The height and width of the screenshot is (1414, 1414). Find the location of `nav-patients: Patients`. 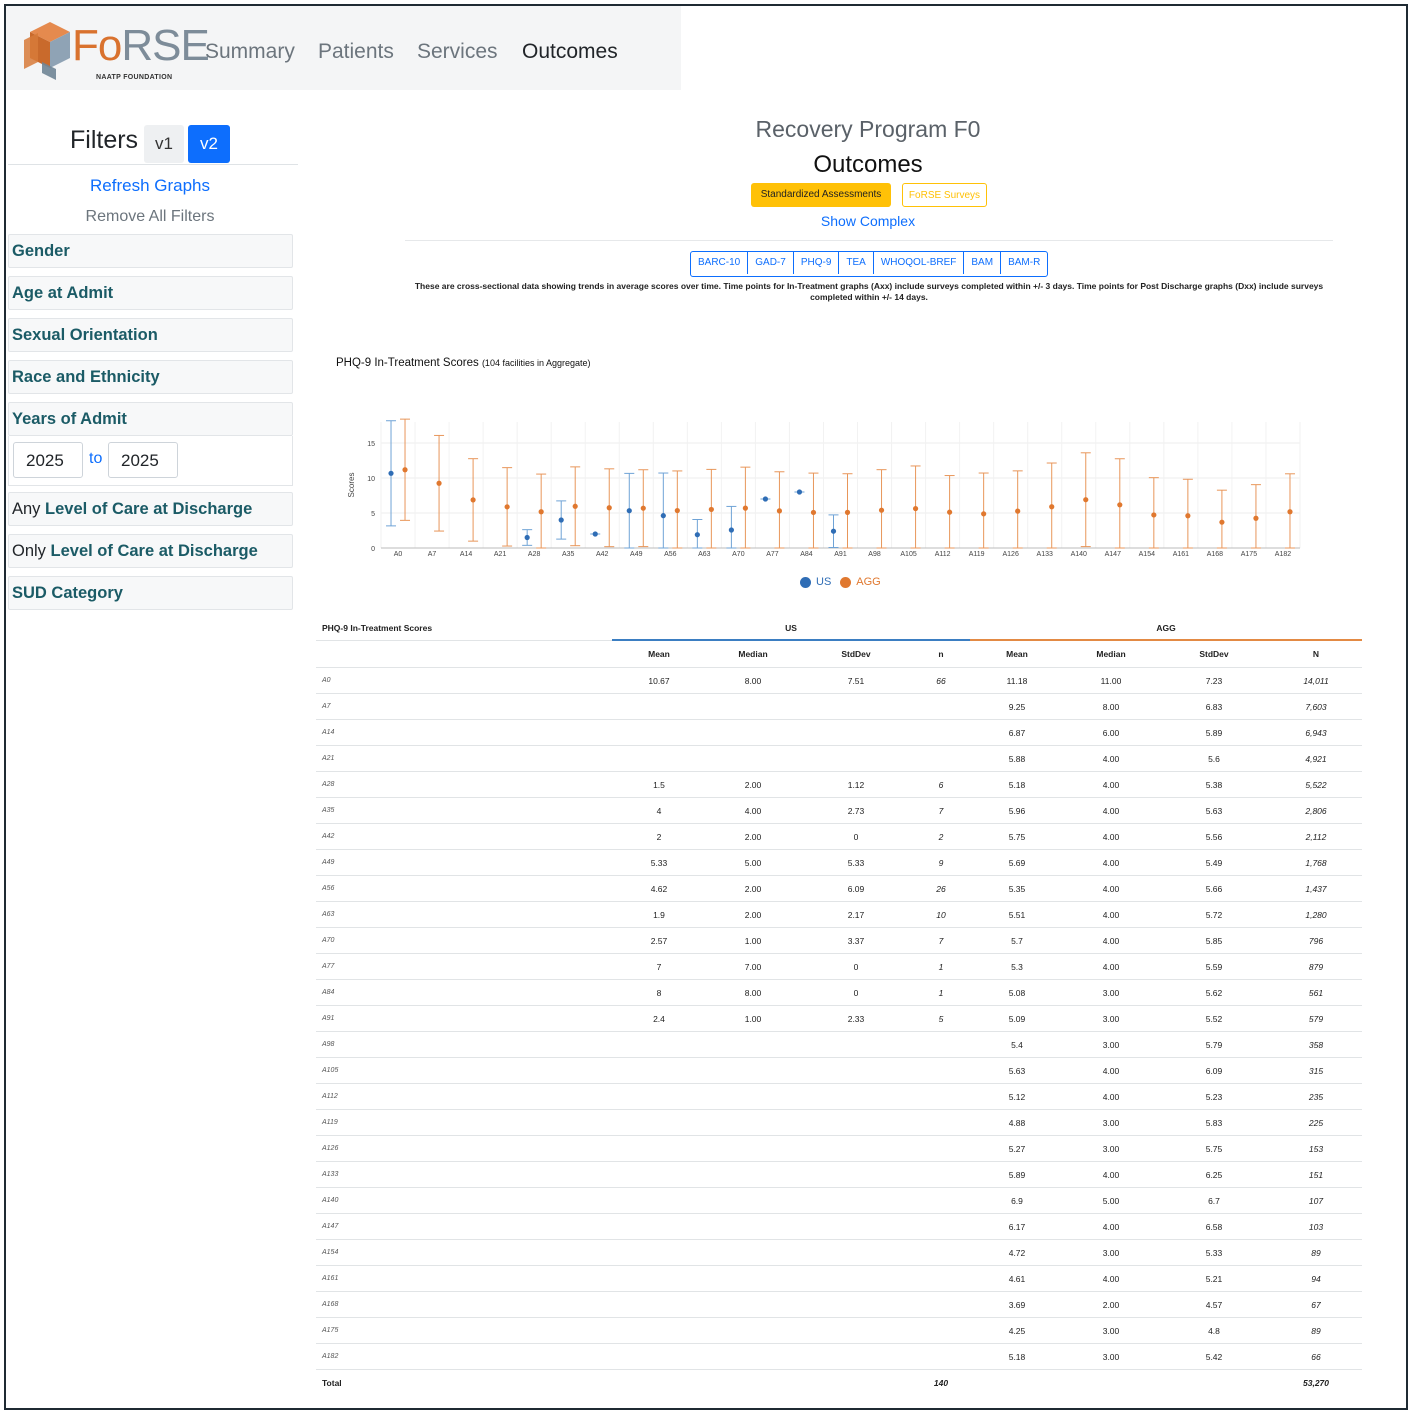

nav-patients: Patients is located at coordinates (356, 52).